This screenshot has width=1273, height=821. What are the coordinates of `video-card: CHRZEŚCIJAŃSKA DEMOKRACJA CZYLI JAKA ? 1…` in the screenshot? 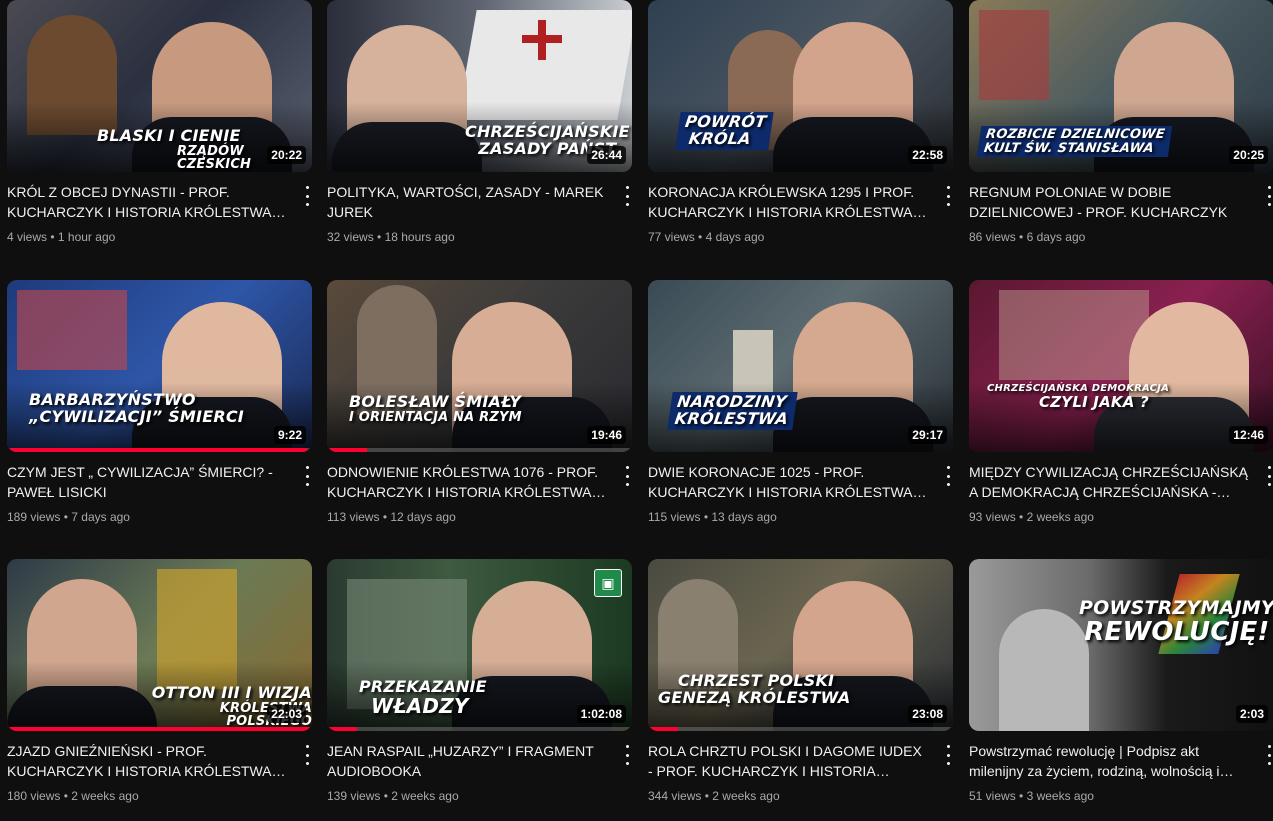 It's located at (1121, 411).